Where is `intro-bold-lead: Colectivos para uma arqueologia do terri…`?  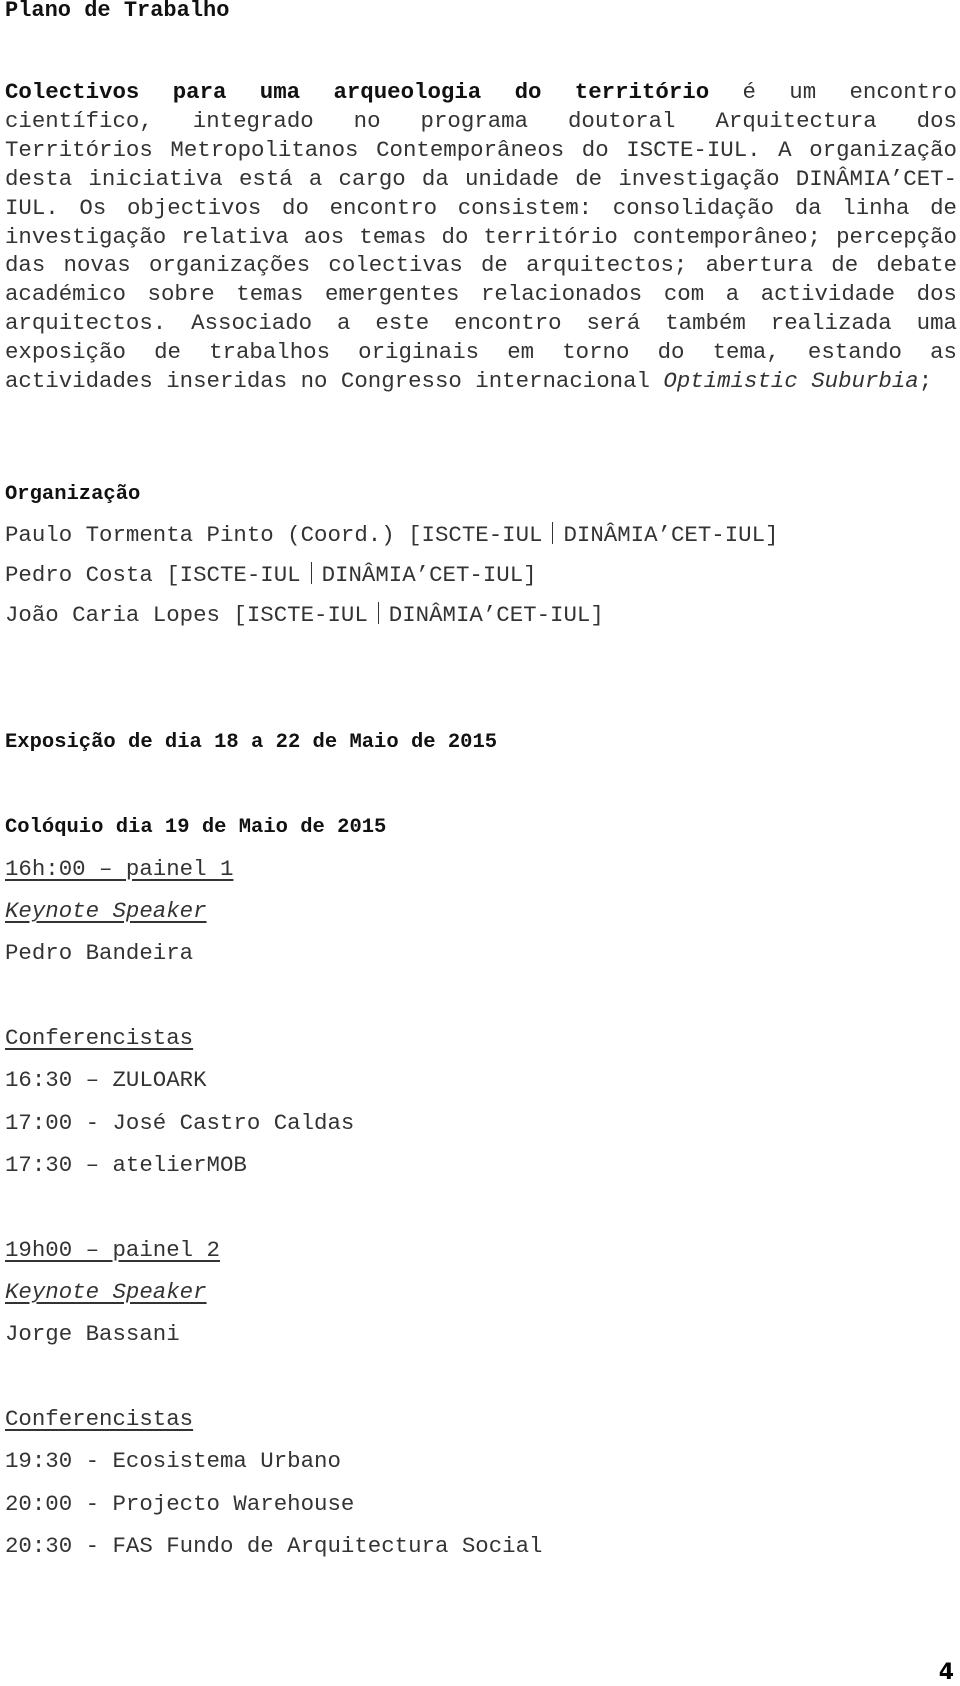 intro-bold-lead: Colectivos para uma arqueologia do terri… is located at coordinates (357, 92).